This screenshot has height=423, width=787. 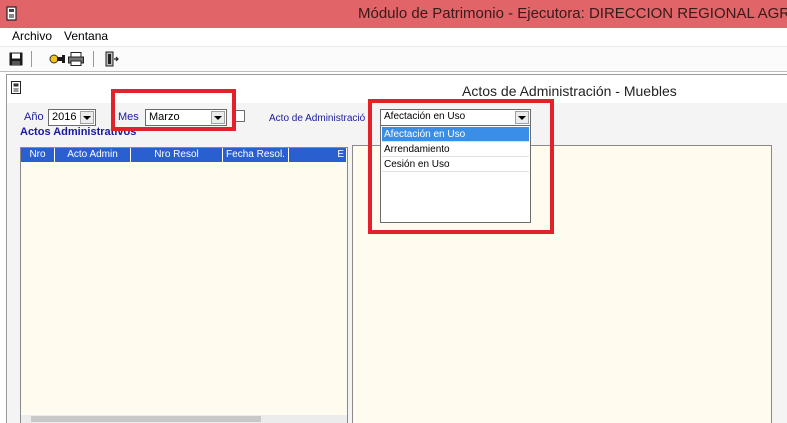 What do you see at coordinates (38, 155) in the screenshot?
I see `col-nro: Nro` at bounding box center [38, 155].